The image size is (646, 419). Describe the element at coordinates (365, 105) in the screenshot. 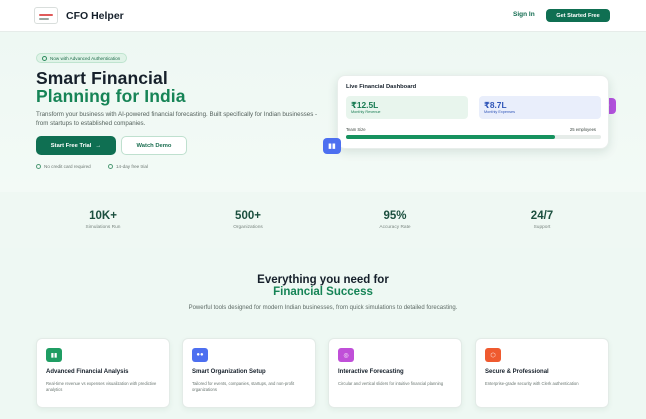

I see `monthly-revenue-value: ₹12.5L` at that location.